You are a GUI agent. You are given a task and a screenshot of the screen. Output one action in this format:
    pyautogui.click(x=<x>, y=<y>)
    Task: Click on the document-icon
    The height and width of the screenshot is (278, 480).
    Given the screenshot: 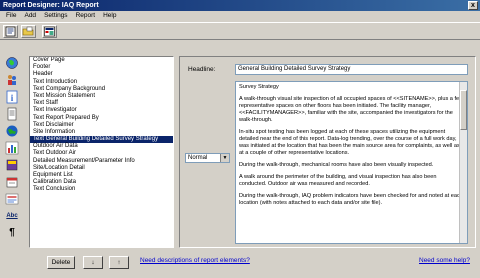 What is the action you would take?
    pyautogui.click(x=12, y=113)
    